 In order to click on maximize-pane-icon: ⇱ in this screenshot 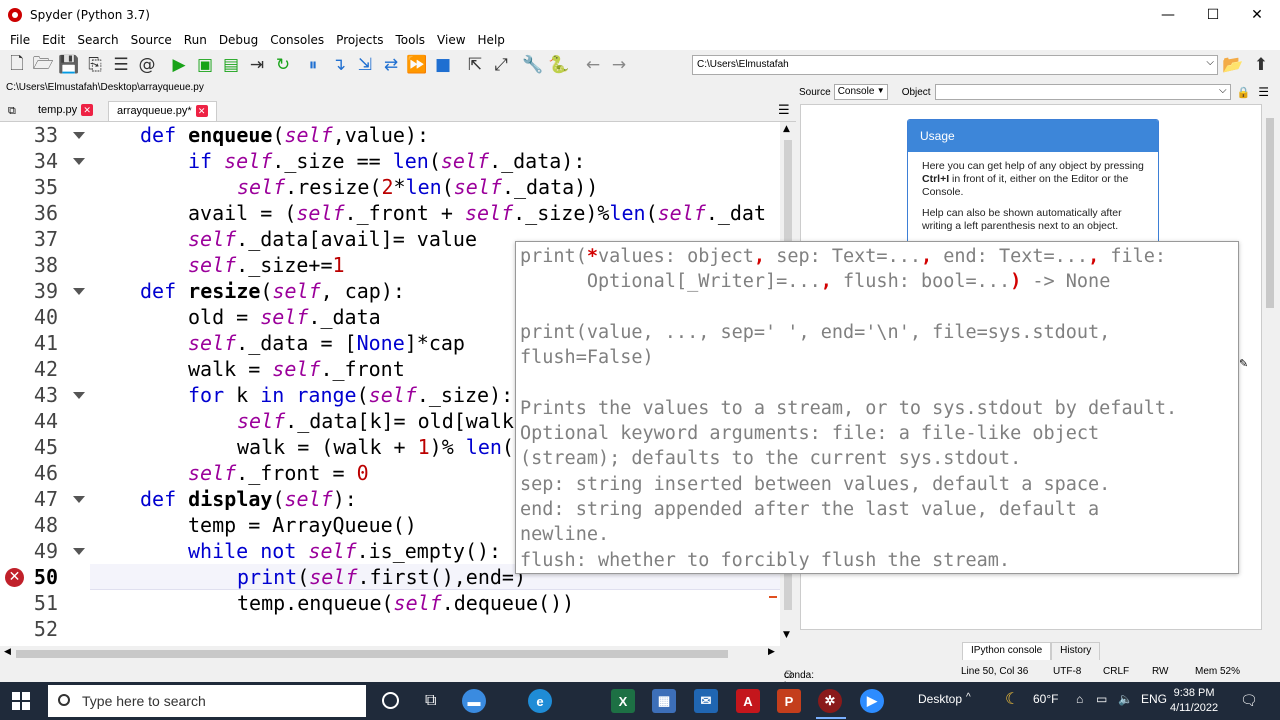, I will do `click(475, 65)`.